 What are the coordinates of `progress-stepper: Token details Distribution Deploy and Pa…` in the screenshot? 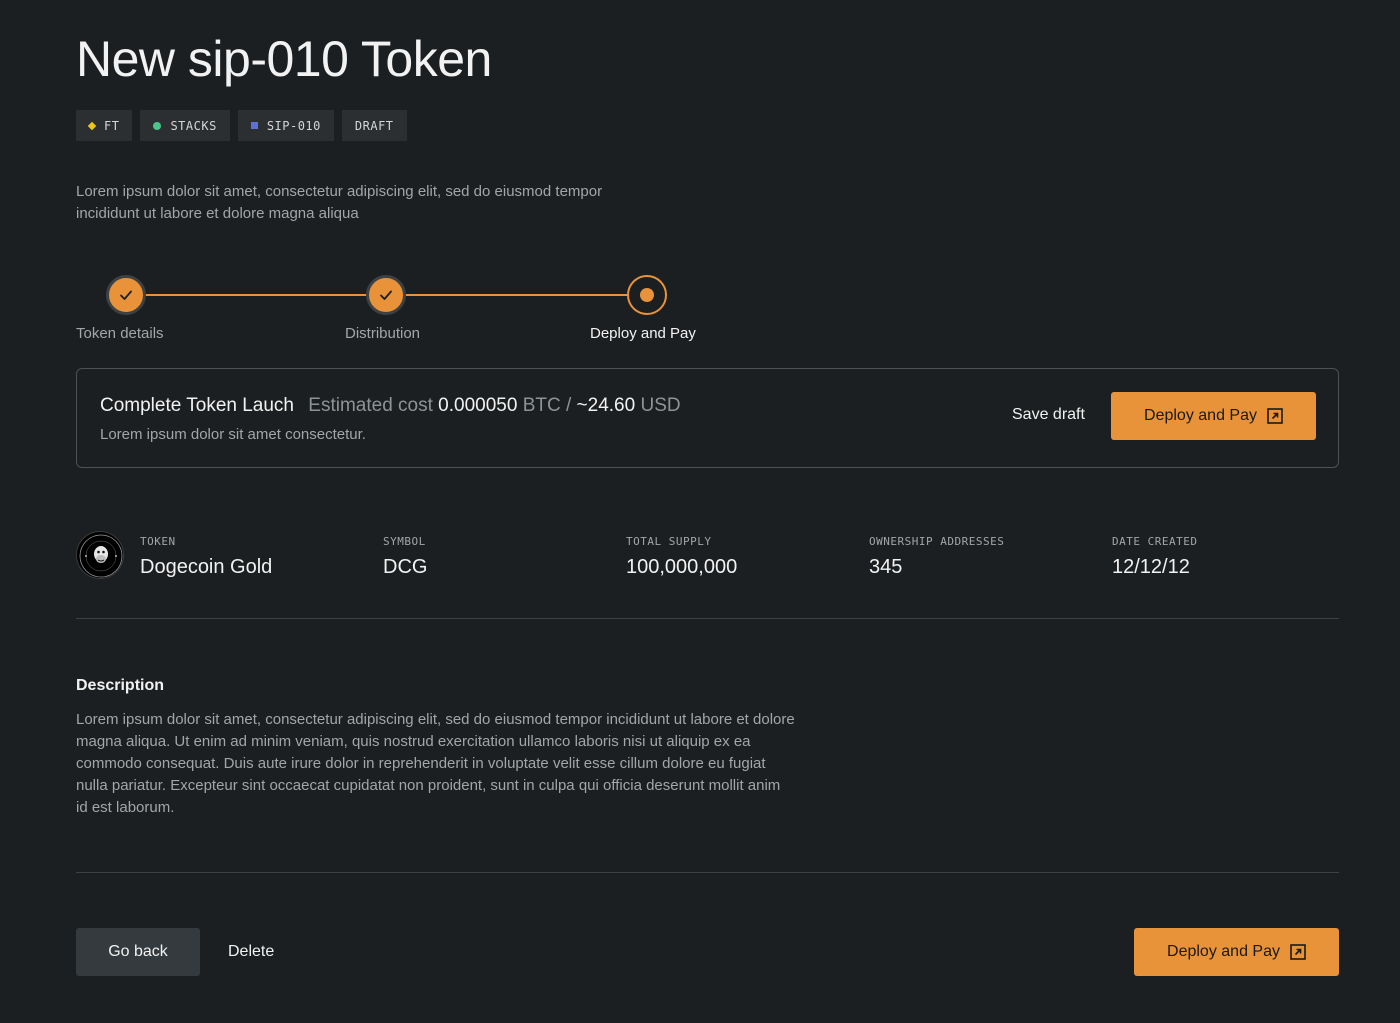 It's located at (396, 314).